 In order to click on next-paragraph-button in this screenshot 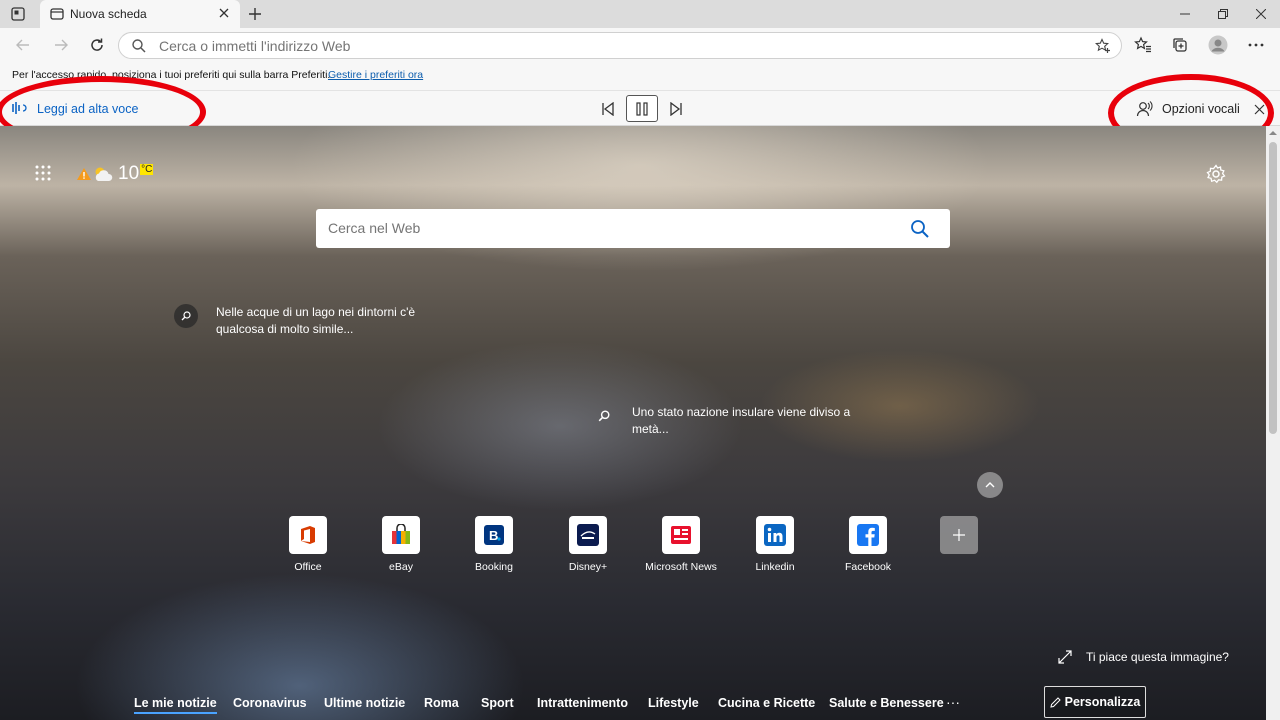, I will do `click(676, 109)`.